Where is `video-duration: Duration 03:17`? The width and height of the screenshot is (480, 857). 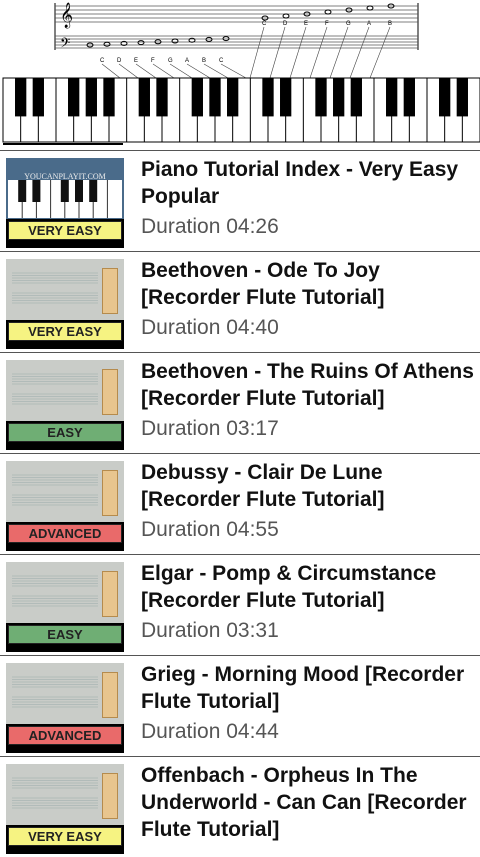
video-duration: Duration 03:17 is located at coordinates (210, 428).